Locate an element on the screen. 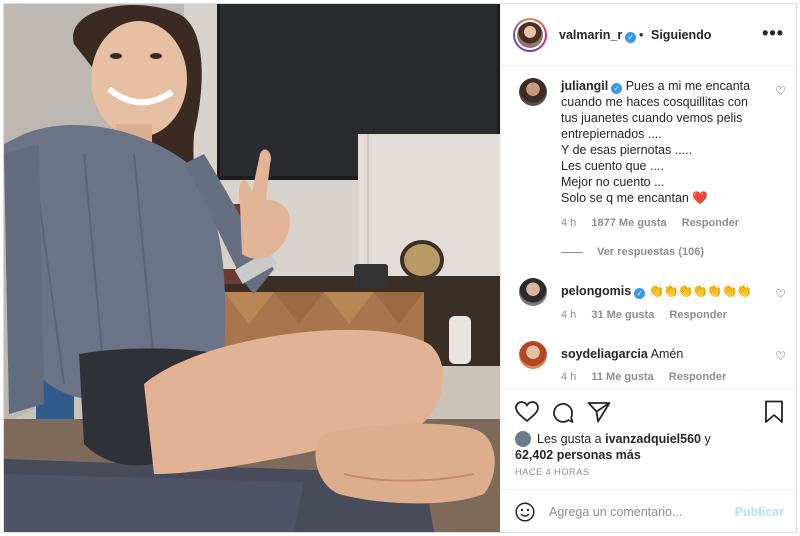 This screenshot has height=536, width=800. comment-meta: 4 h 1877 Me gusta Responder is located at coordinates (656, 223).